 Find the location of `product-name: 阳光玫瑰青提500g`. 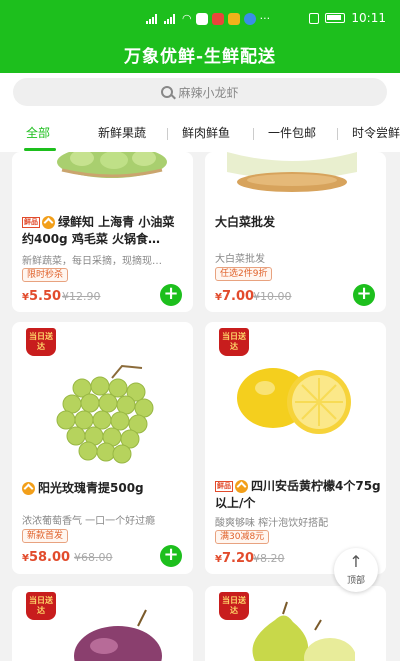

product-name: 阳光玫瑰青提500g is located at coordinates (105, 488).